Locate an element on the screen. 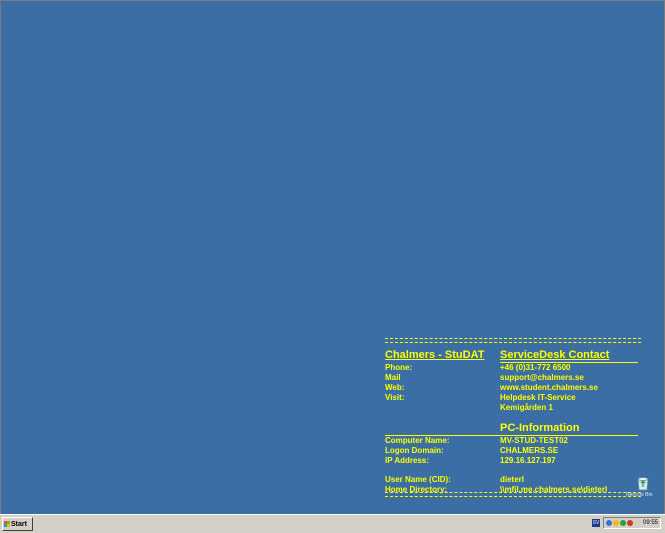 This screenshot has width=665, height=533. contact-key is located at coordinates (442, 408).